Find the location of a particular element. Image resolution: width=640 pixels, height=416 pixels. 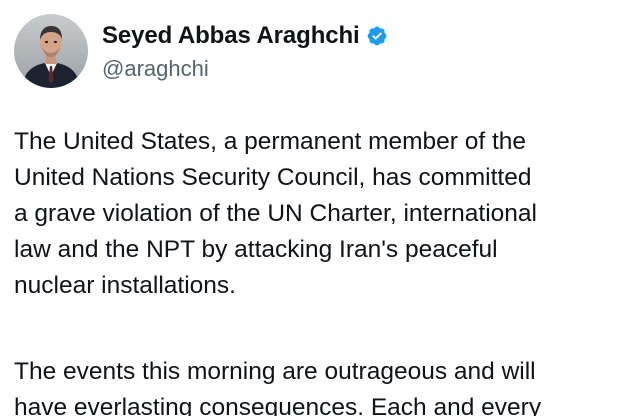

verified-badge-icon is located at coordinates (377, 36).